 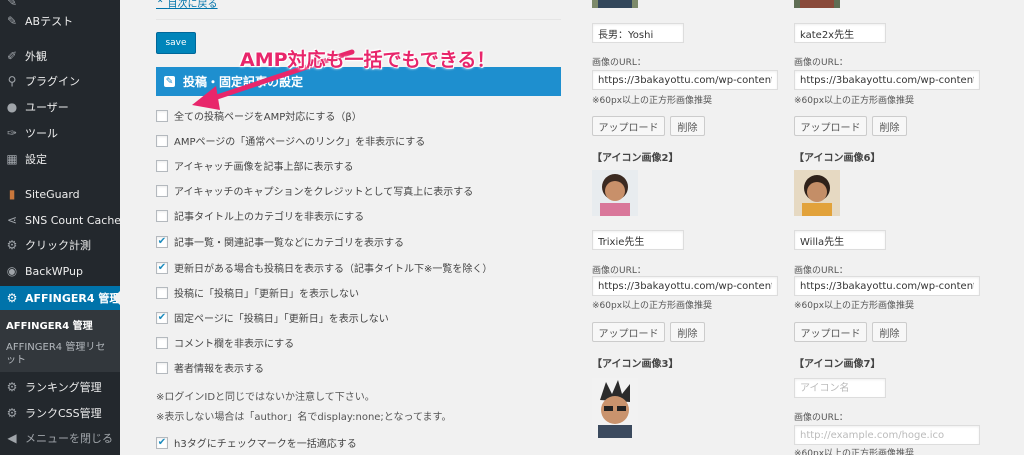 What do you see at coordinates (635, 158) in the screenshot?
I see `icon-heading-2: 【アイコン画像2】` at bounding box center [635, 158].